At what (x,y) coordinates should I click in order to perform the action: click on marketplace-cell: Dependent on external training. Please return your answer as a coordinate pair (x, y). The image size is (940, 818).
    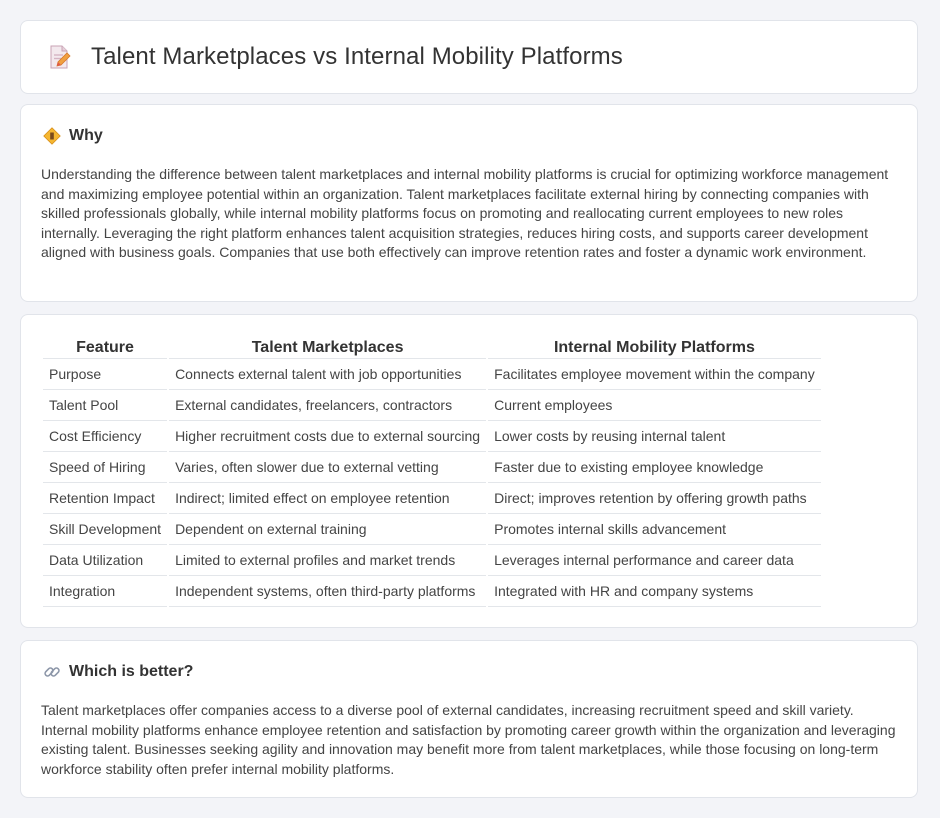
    Looking at the image, I should click on (328, 529).